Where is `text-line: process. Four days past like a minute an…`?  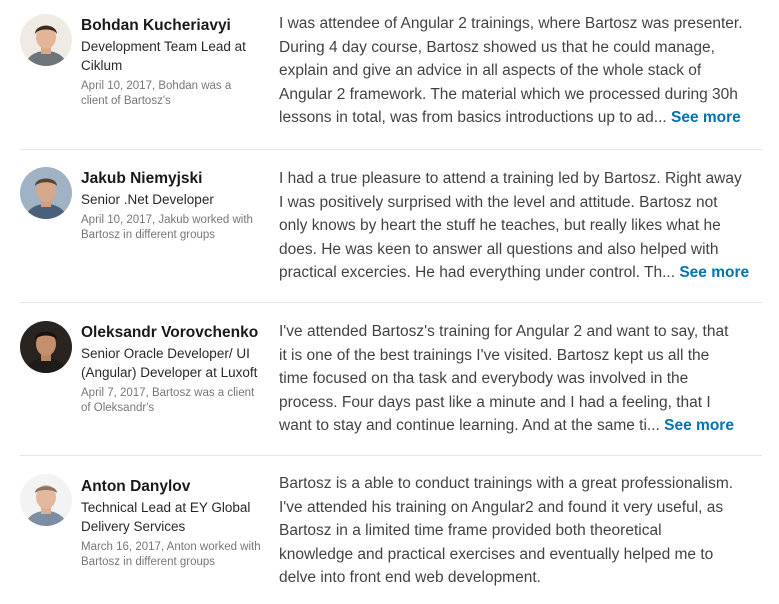 text-line: process. Four days past like a minute an… is located at coordinates (495, 402).